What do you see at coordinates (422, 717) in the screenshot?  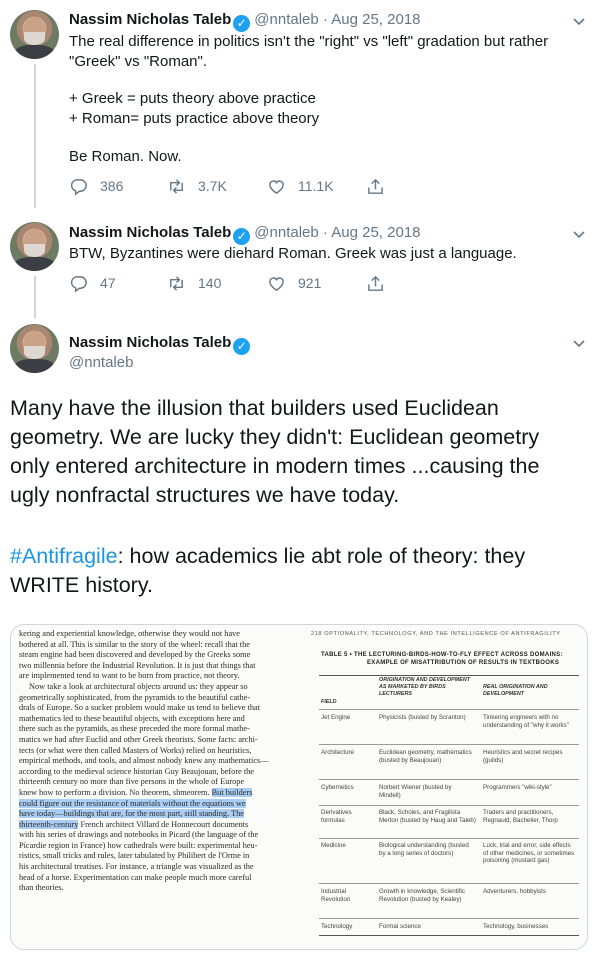 I see `table-cell: Physicists (busted by Scranton)` at bounding box center [422, 717].